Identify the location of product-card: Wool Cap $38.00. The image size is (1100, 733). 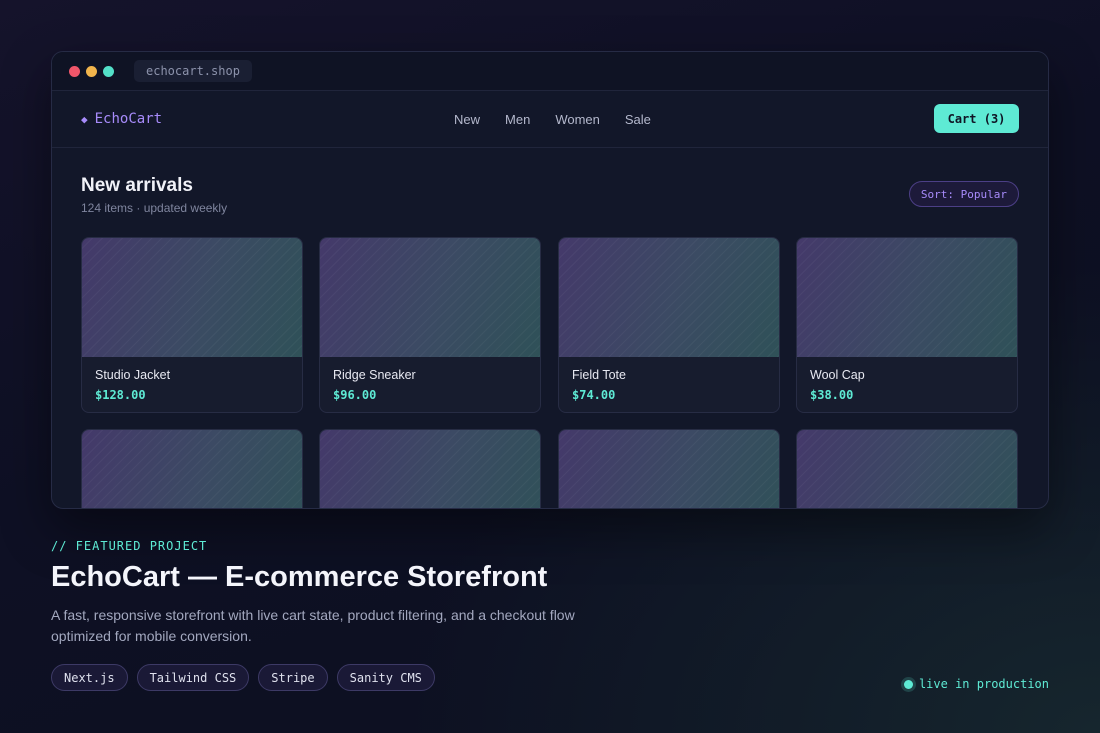
(907, 325).